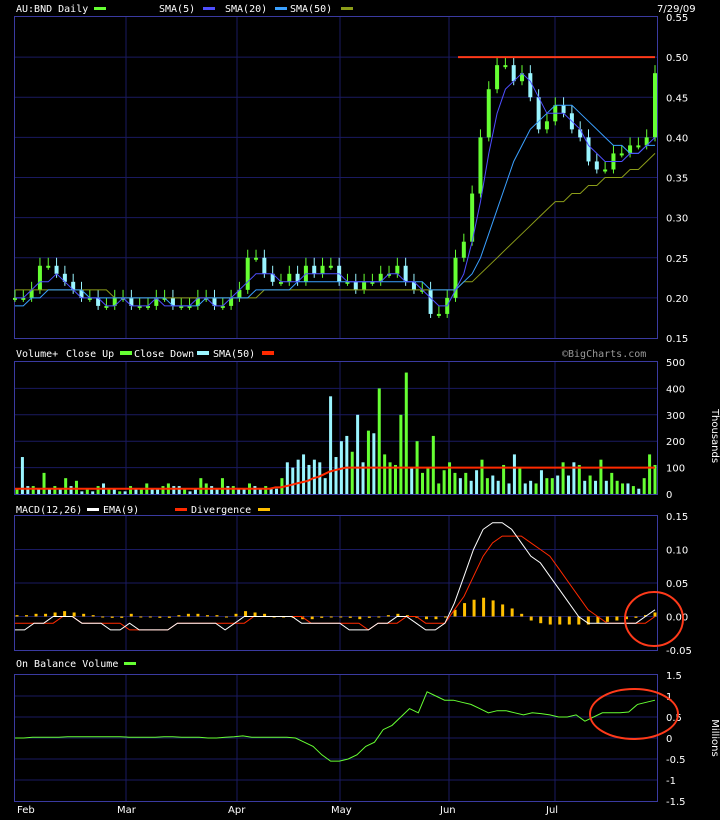 The height and width of the screenshot is (820, 720). What do you see at coordinates (100, 8) in the screenshot?
I see `title-swatch` at bounding box center [100, 8].